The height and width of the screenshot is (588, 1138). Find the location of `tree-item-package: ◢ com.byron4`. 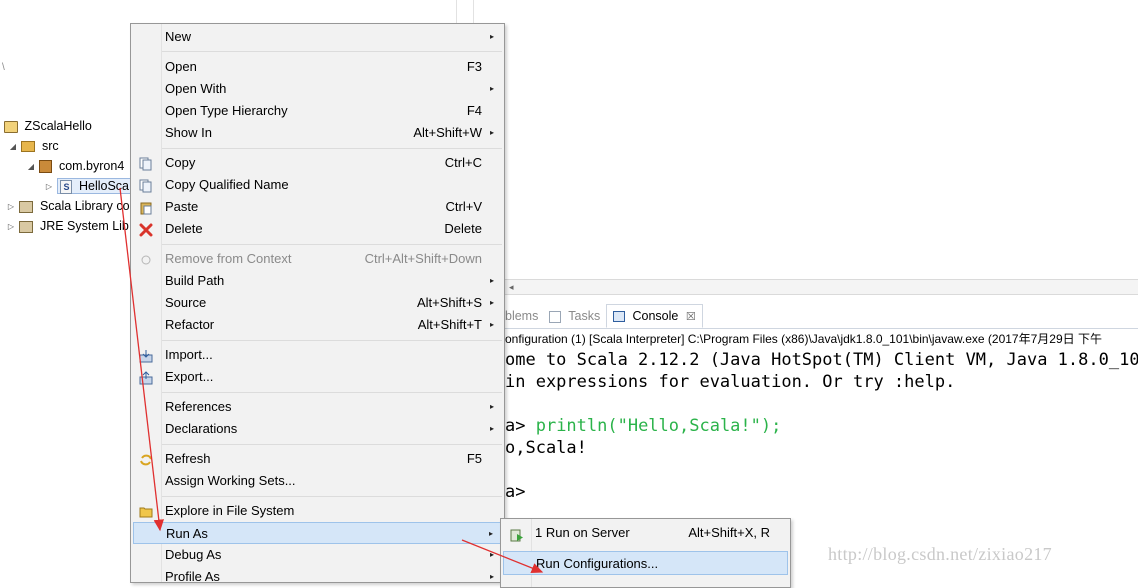

tree-item-package: ◢ com.byron4 is located at coordinates (75, 166).